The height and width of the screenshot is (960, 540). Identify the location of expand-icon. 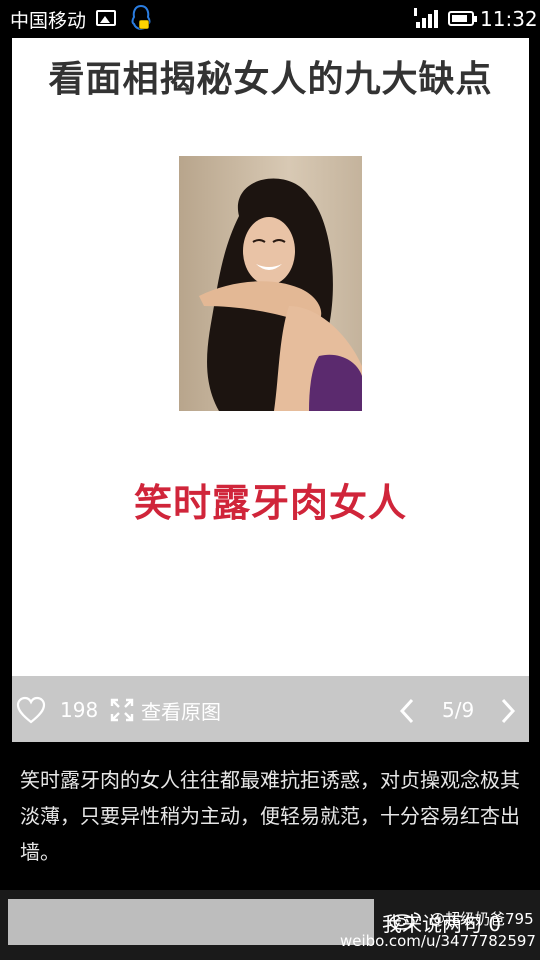
(122, 710).